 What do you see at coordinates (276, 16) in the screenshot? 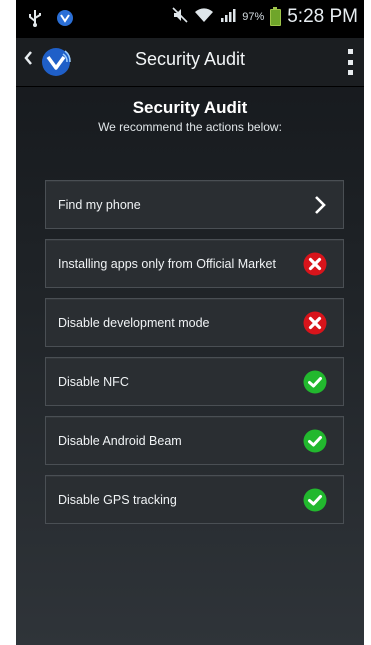
I see `battery-icon` at bounding box center [276, 16].